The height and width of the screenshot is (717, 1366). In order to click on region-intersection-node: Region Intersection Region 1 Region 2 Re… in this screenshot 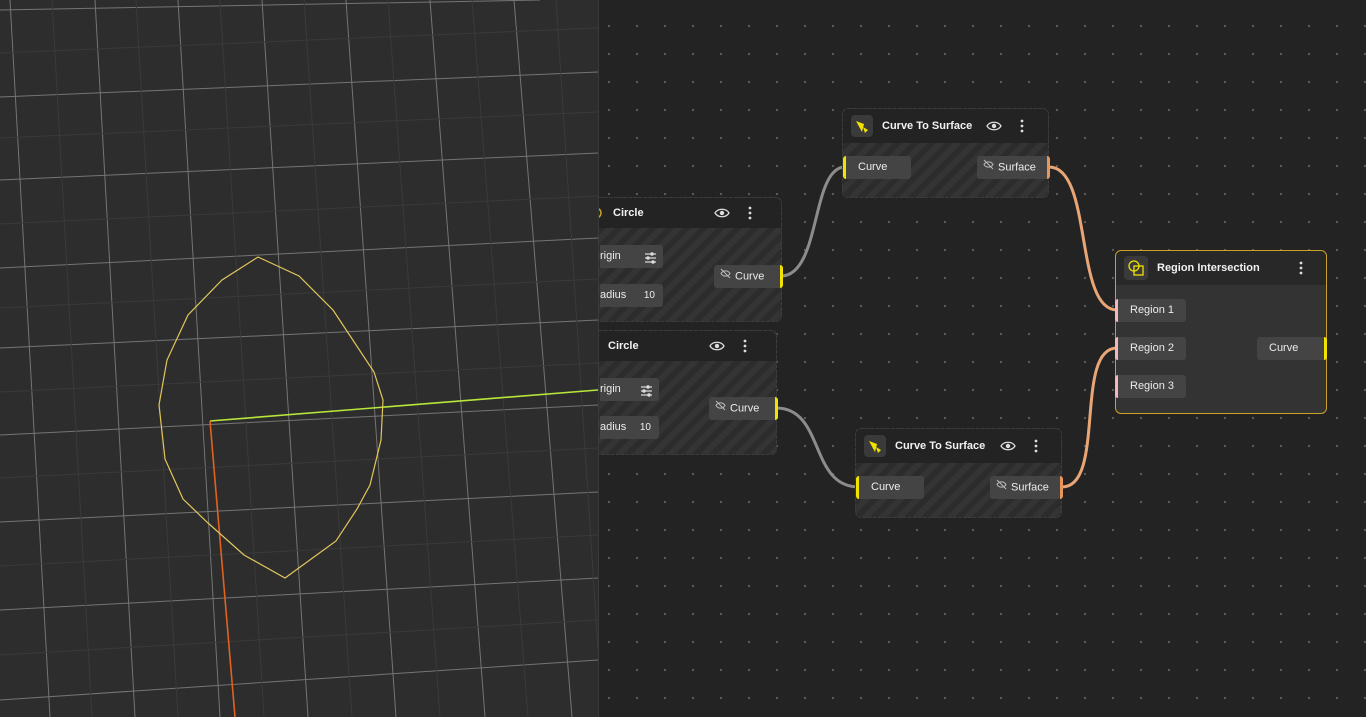, I will do `click(1221, 332)`.